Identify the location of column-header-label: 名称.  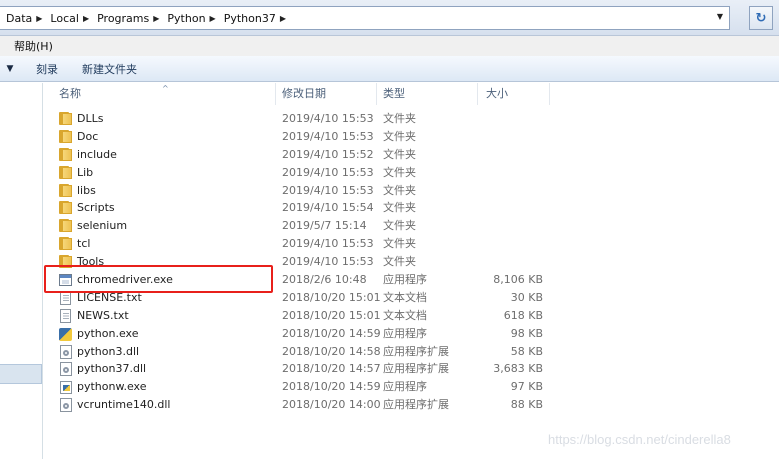
(70, 93).